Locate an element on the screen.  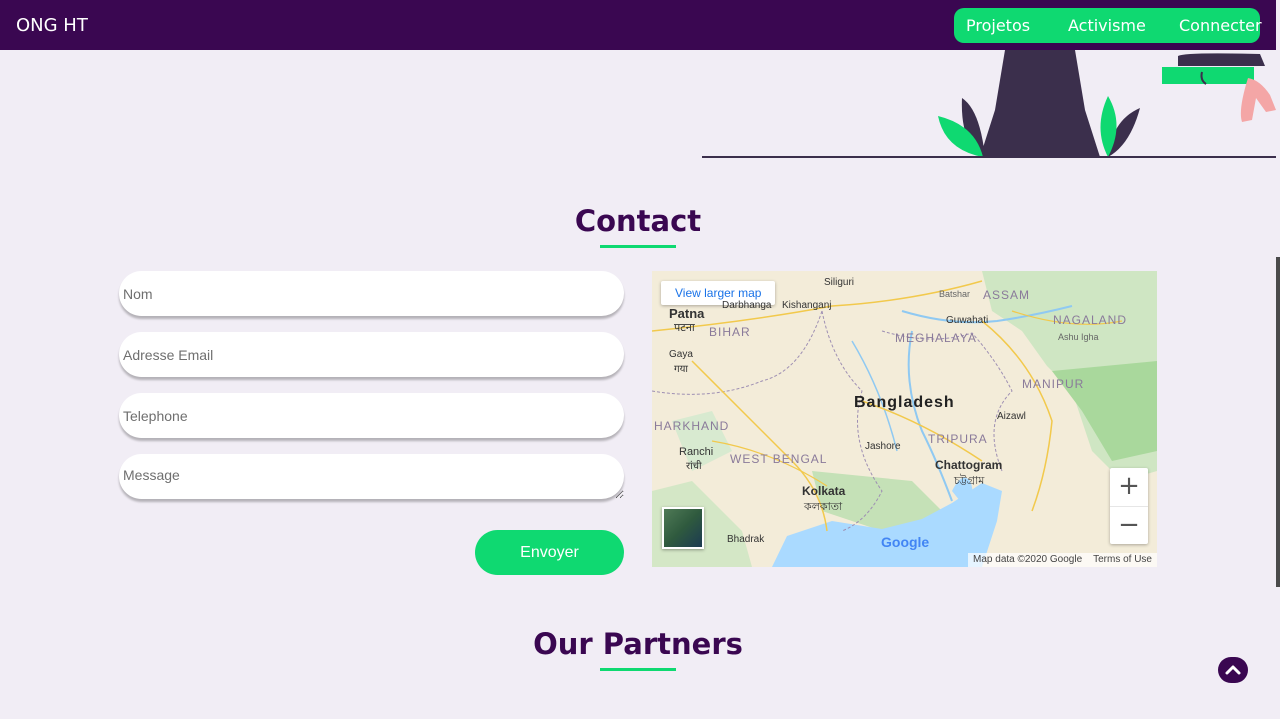
map-zoom-controls: + − is located at coordinates (1129, 506).